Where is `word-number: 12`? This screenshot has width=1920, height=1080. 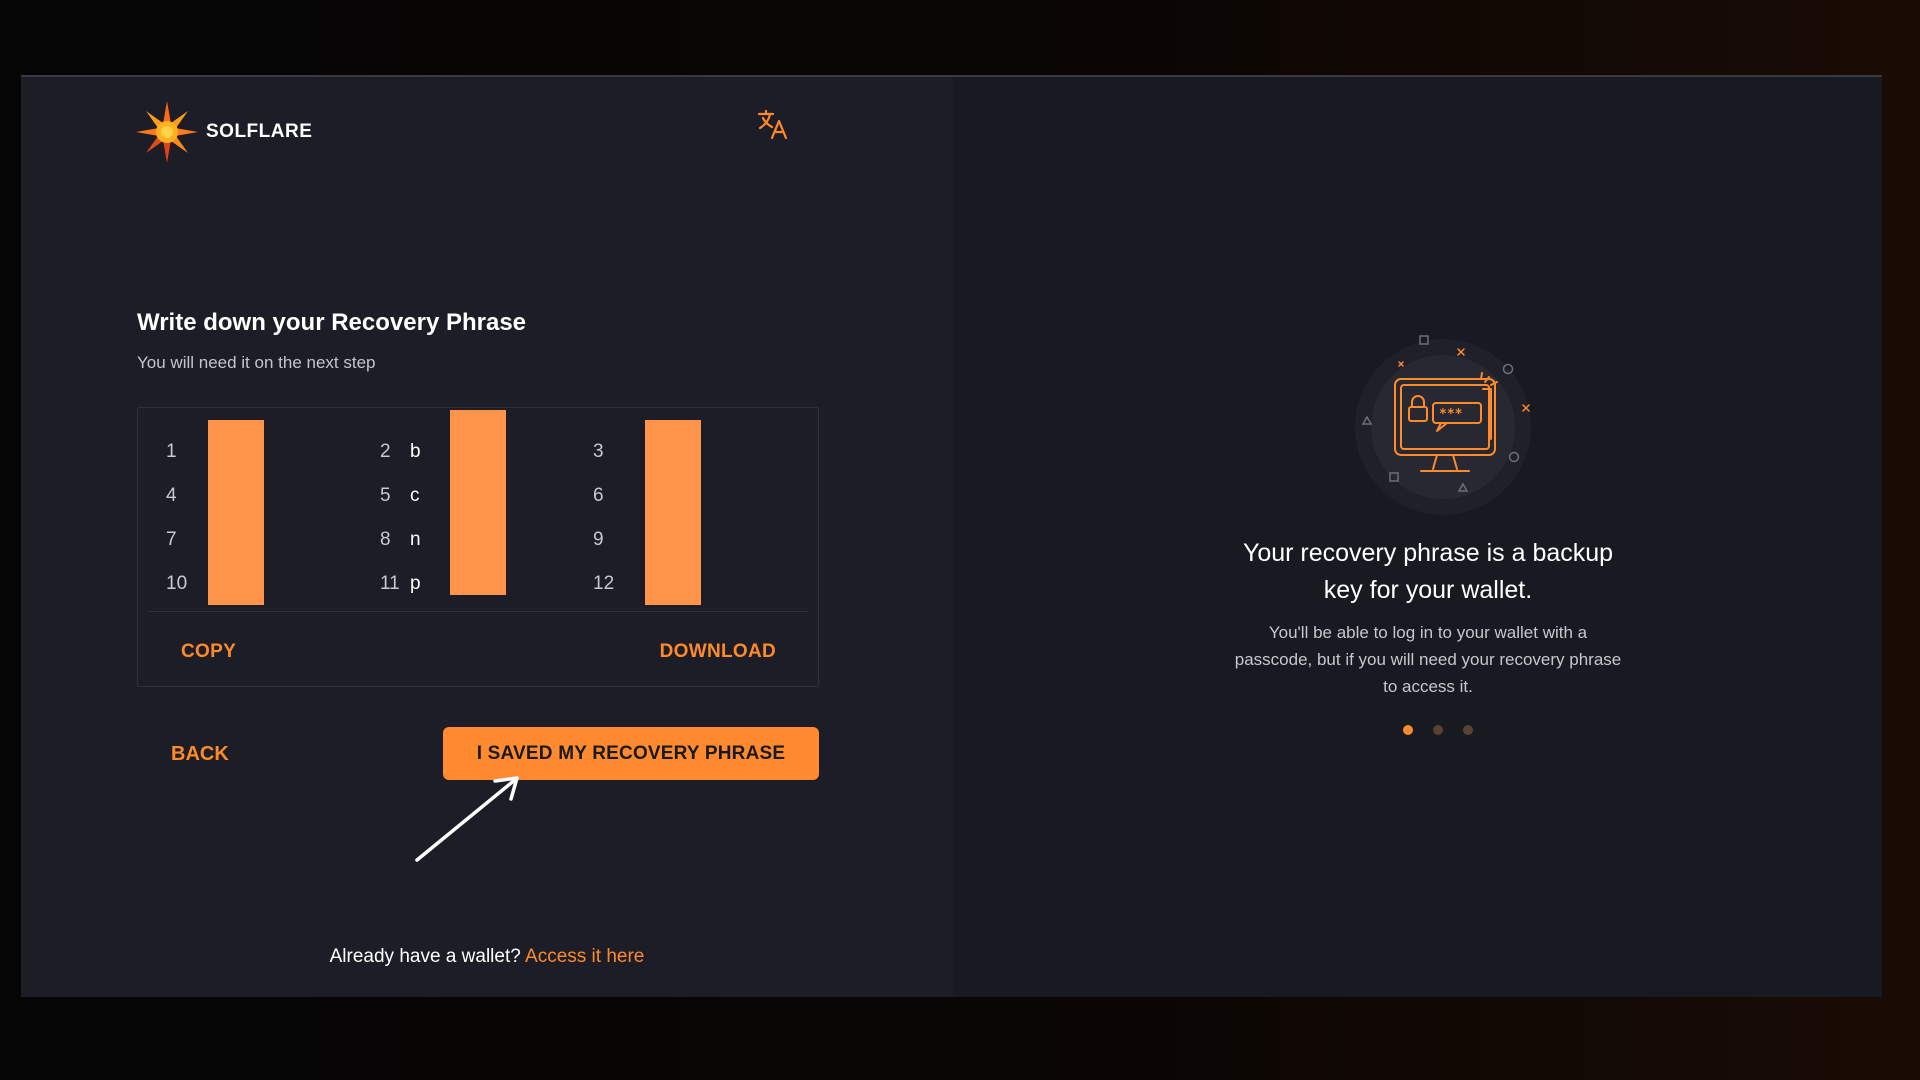
word-number: 12 is located at coordinates (604, 583).